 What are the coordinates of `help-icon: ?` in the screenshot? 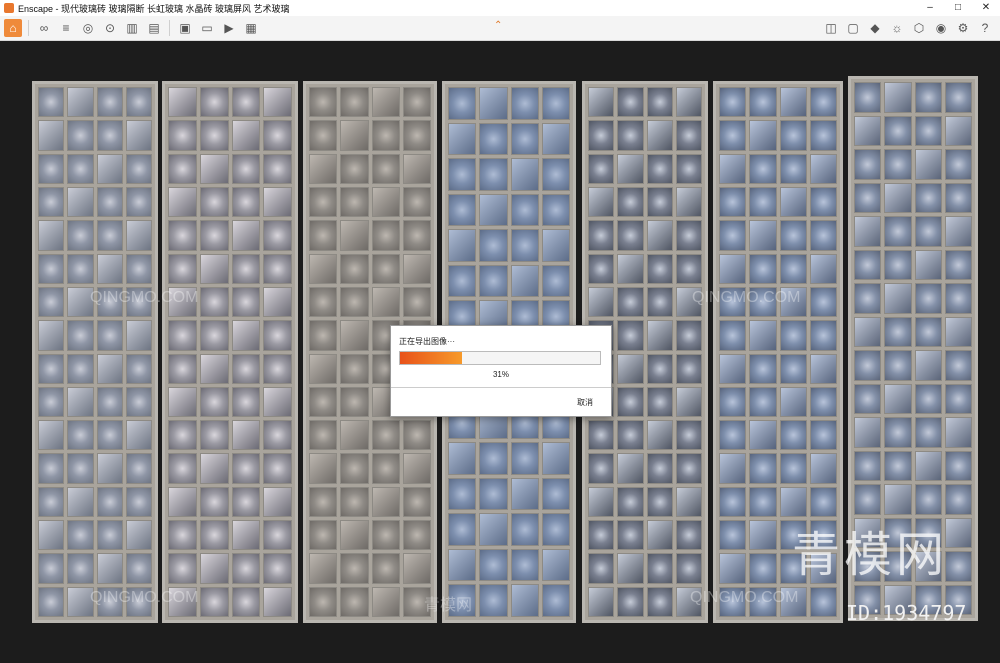 It's located at (985, 28).